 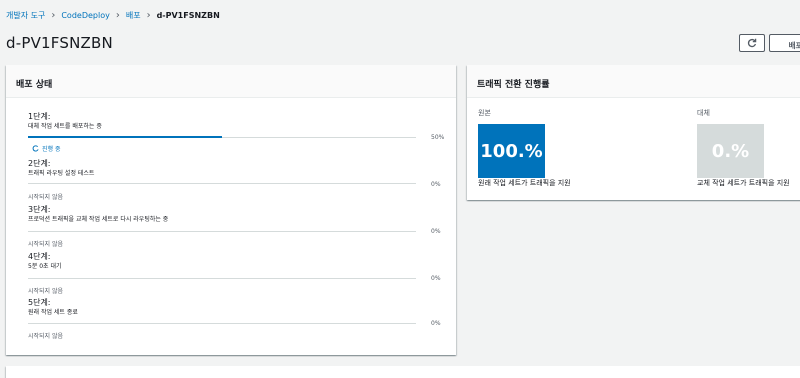 I want to click on refresh-icon, so click(x=752, y=43).